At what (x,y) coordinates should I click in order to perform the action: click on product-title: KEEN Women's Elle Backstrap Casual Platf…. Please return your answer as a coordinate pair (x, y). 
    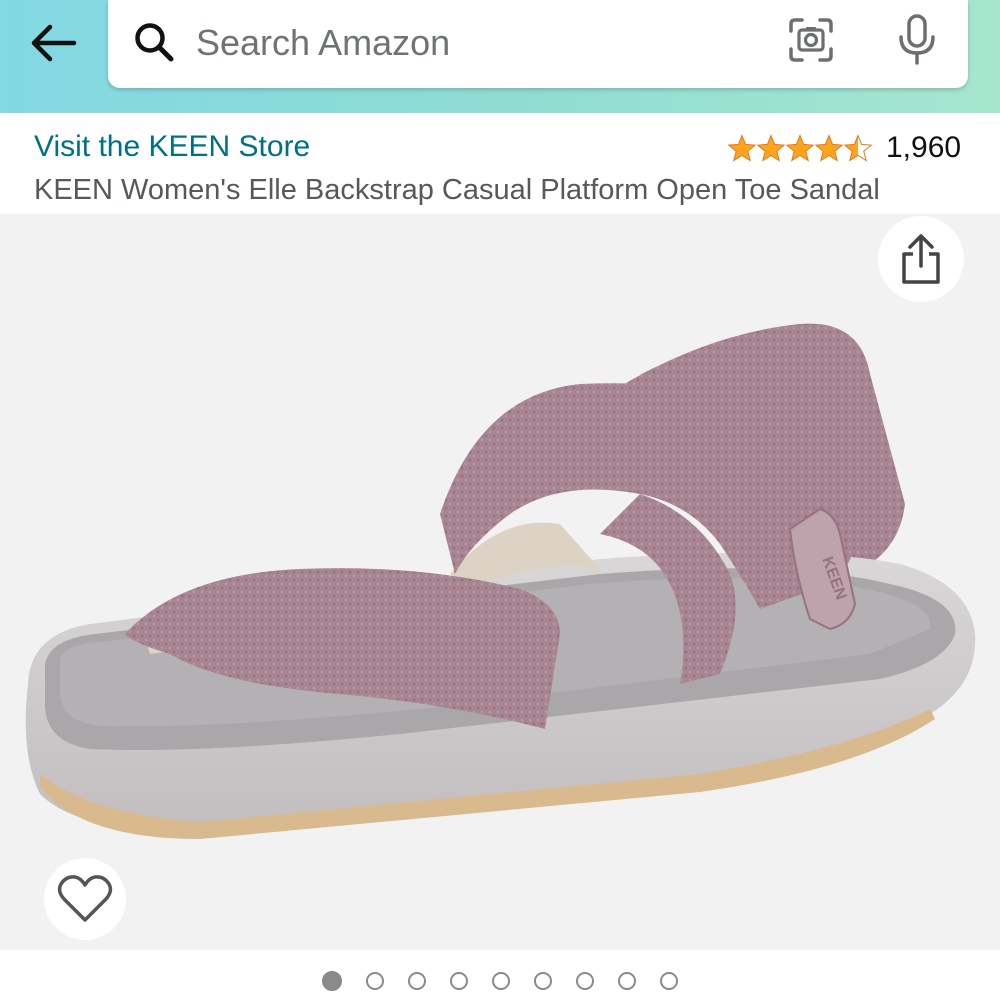
    Looking at the image, I should click on (457, 190).